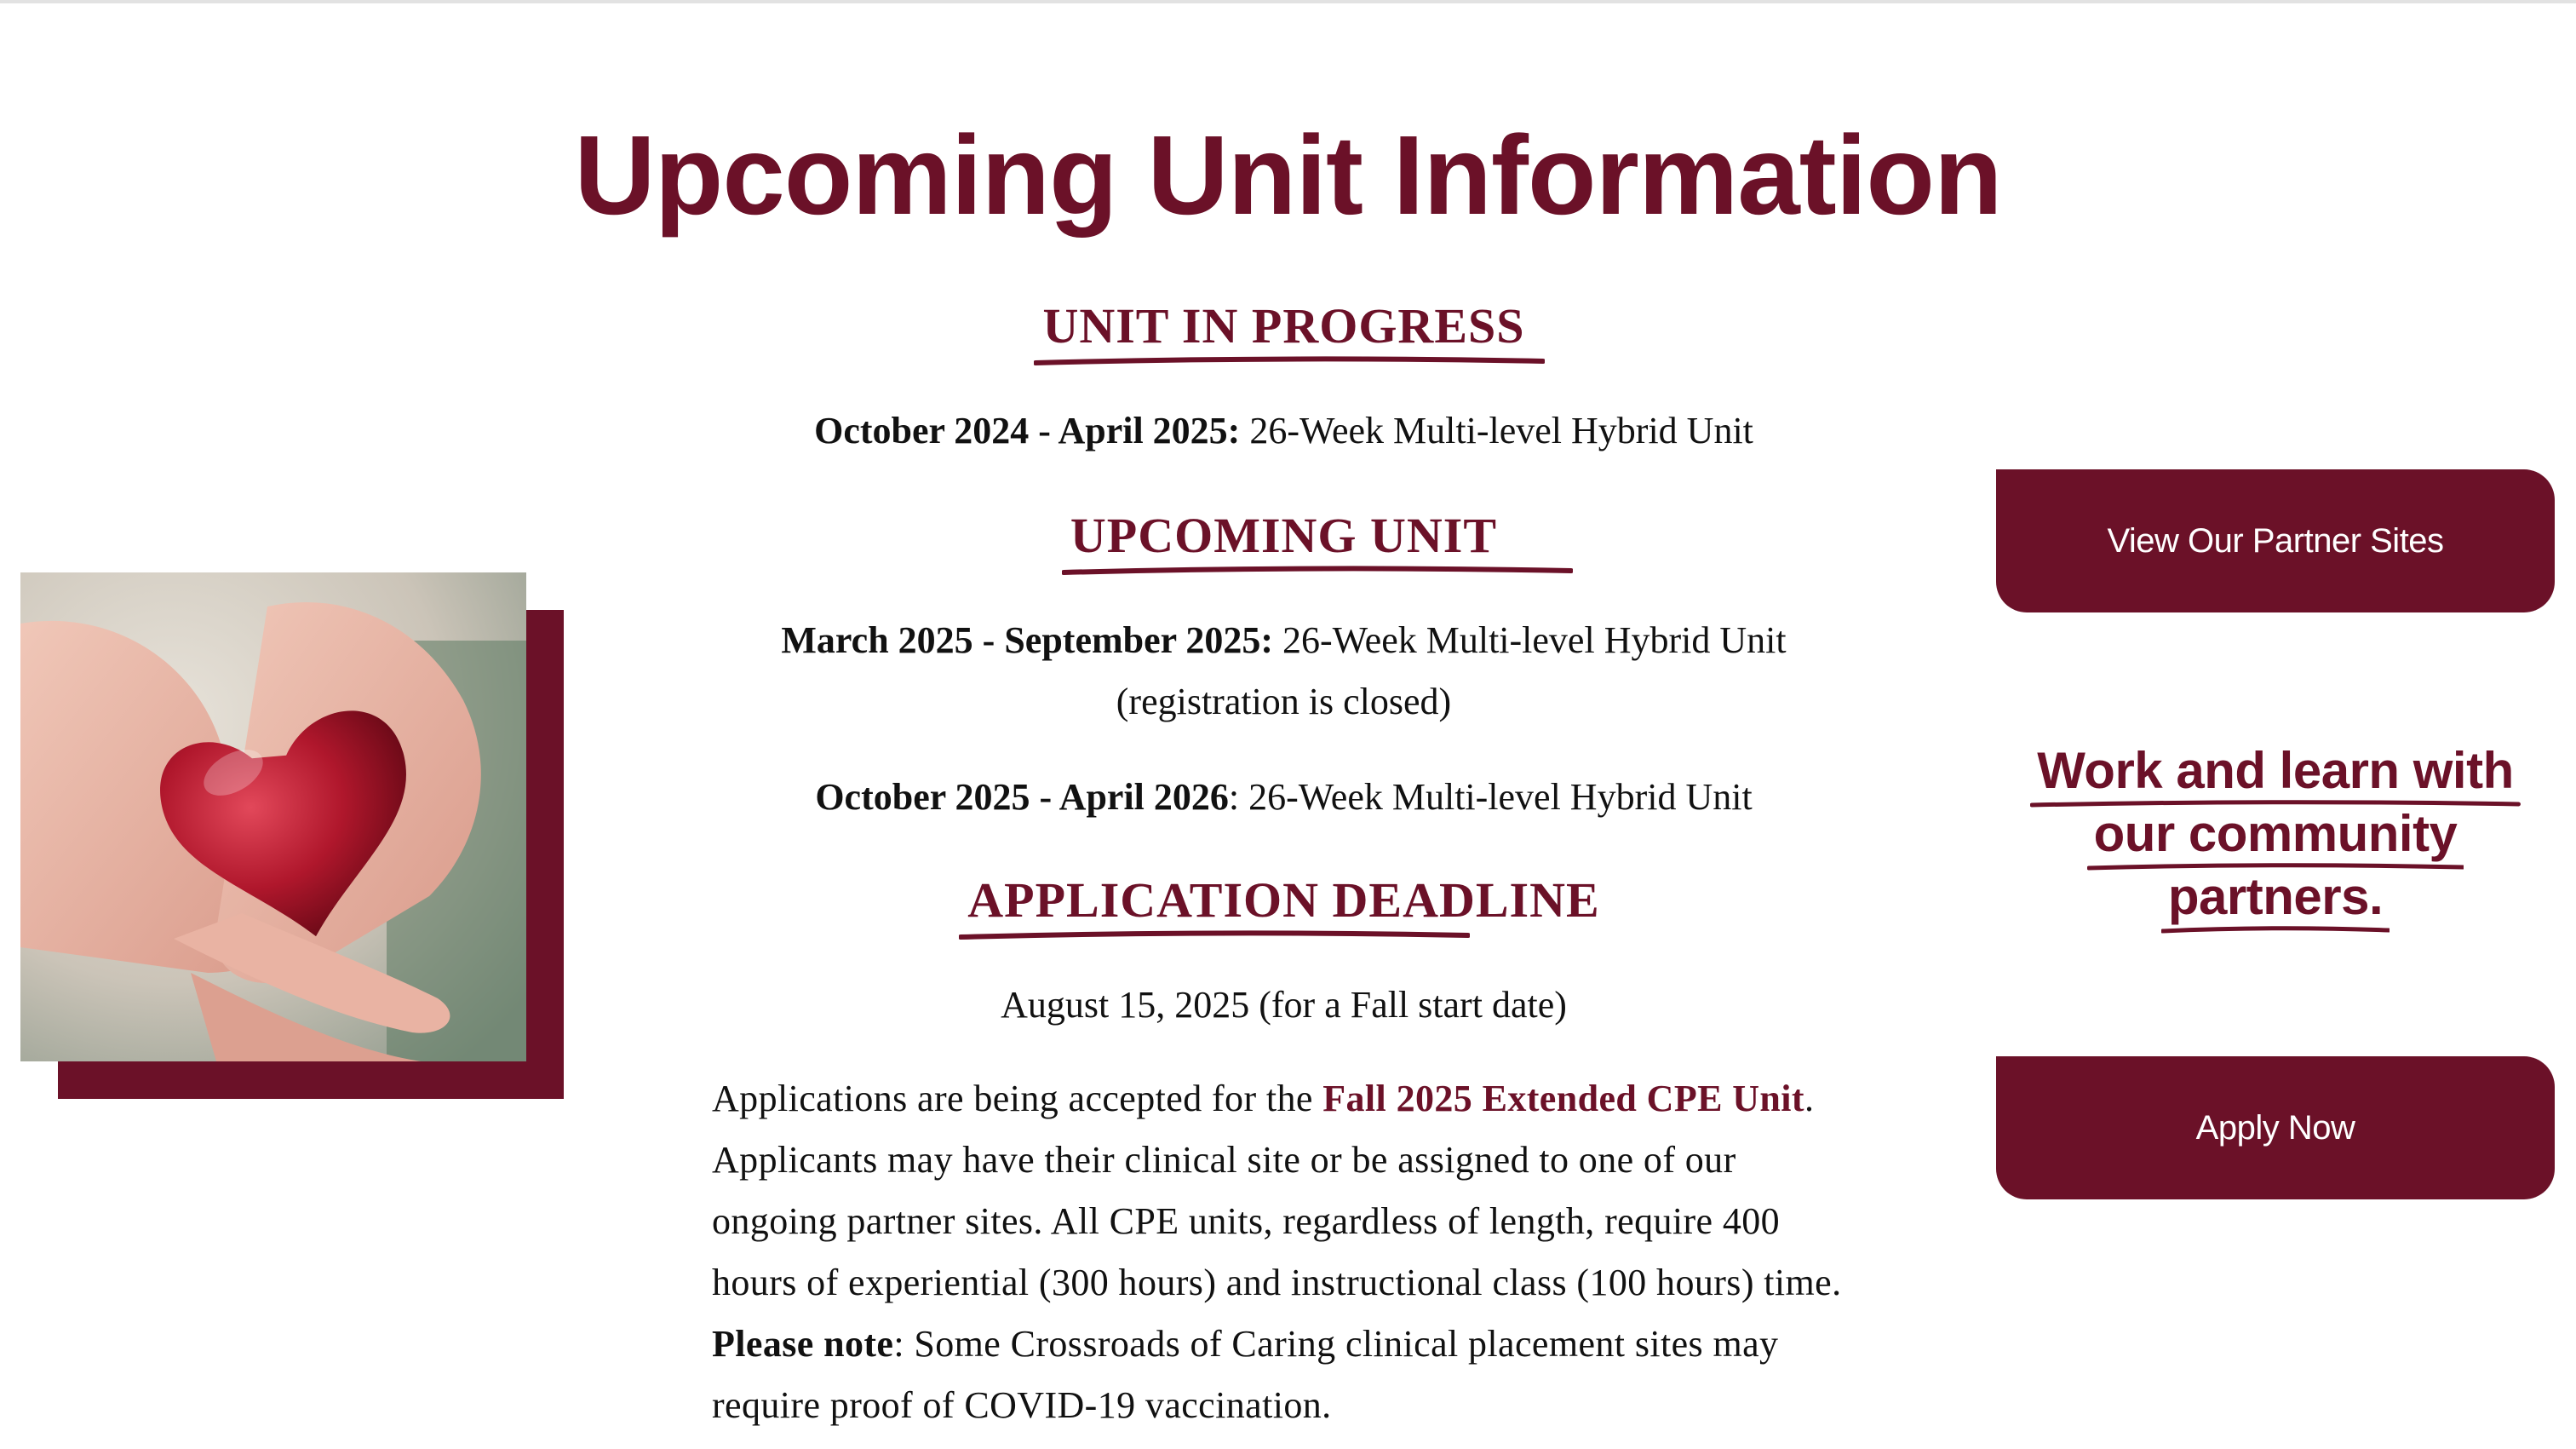 The height and width of the screenshot is (1449, 2576). I want to click on in-progress-desc: 26-Week Multi-level Hybrid Unit, so click(1496, 431).